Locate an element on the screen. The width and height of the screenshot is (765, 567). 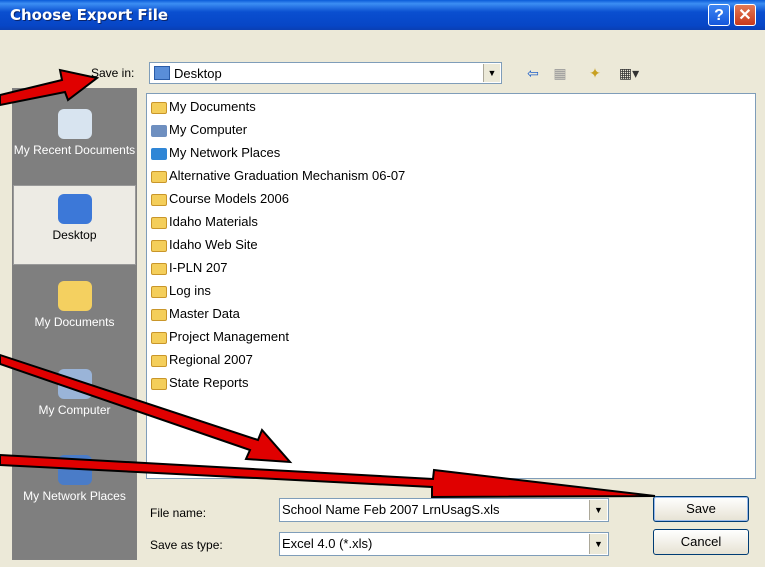
arrow-to-save-in is located at coordinates (50, 87).